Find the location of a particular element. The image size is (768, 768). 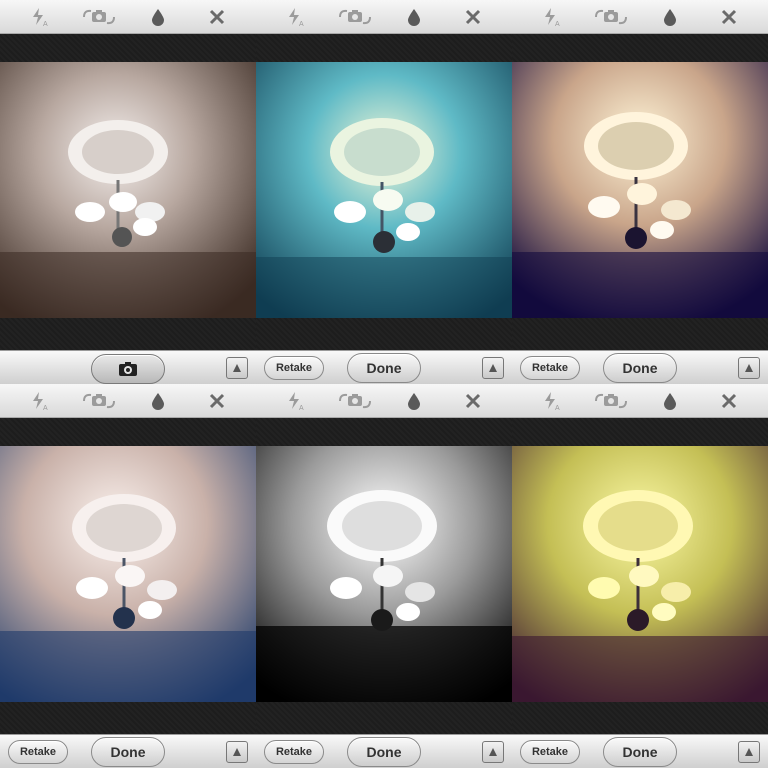

bottom-toolbar is located at coordinates (128, 367).